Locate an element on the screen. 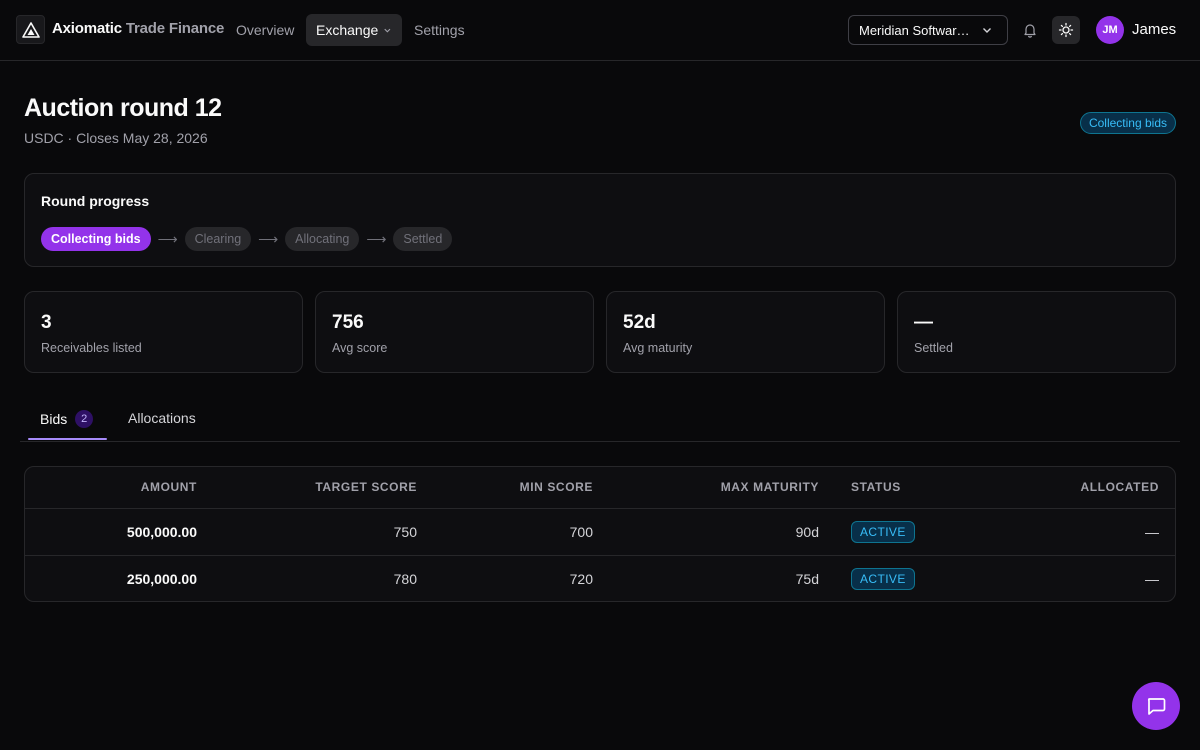 Image resolution: width=1200 pixels, height=750 pixels. brand-subtitle: Trade Finance is located at coordinates (175, 28).